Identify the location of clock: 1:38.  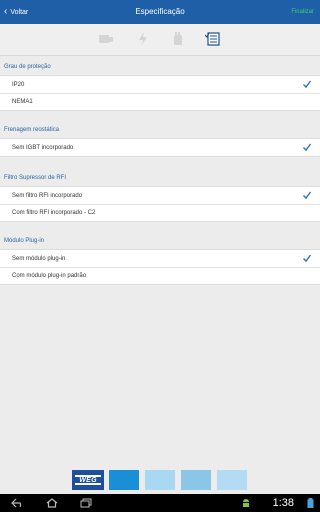
(283, 503).